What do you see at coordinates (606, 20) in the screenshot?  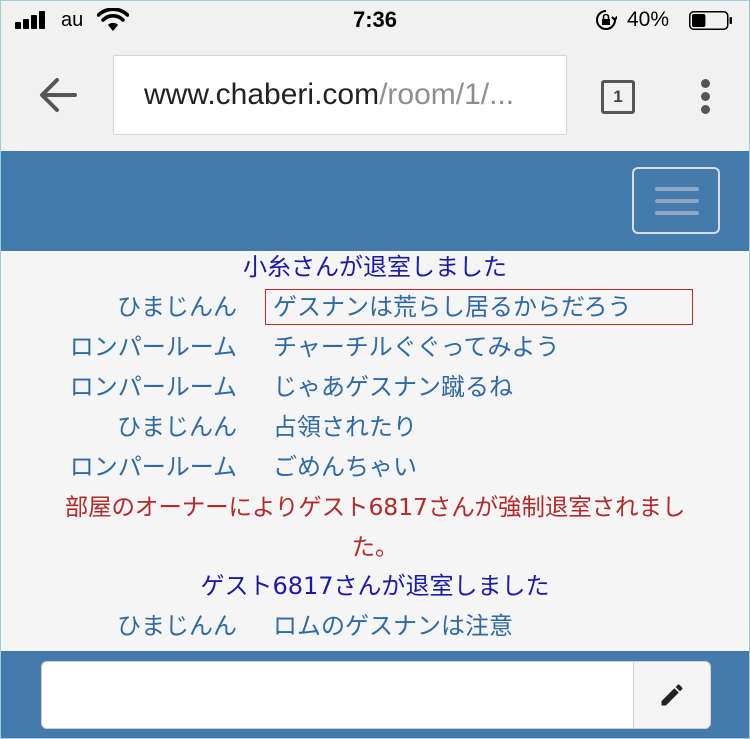 I see `rotation-lock-icon` at bounding box center [606, 20].